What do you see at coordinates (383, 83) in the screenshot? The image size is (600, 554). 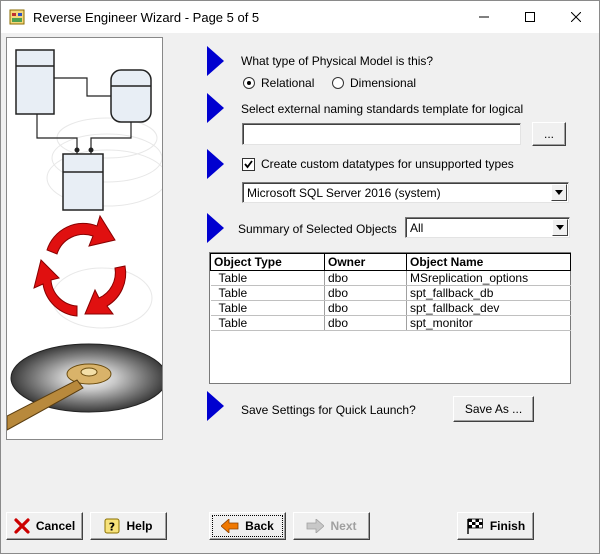 I see `radio-dimensional-label: Dimensional` at bounding box center [383, 83].